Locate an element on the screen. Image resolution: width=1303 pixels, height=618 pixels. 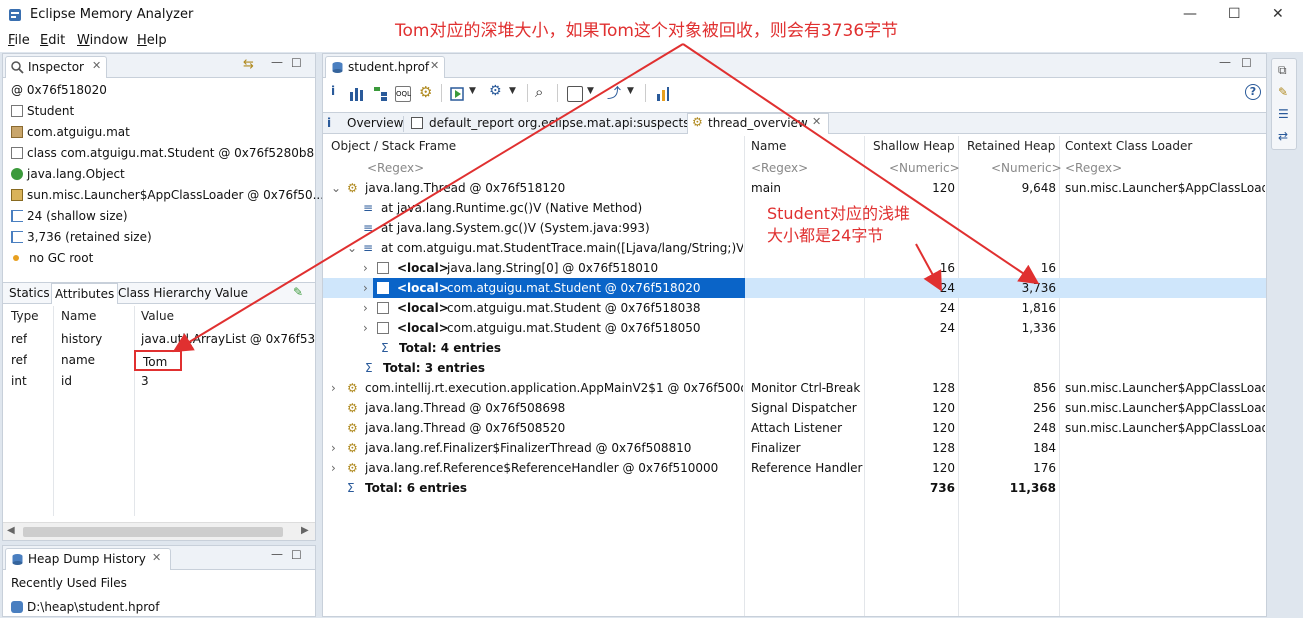
annotation-top: Tom对应的深堆大小，如果Tom这个对象被回收，则会有3736字节 is located at coordinates (647, 28).